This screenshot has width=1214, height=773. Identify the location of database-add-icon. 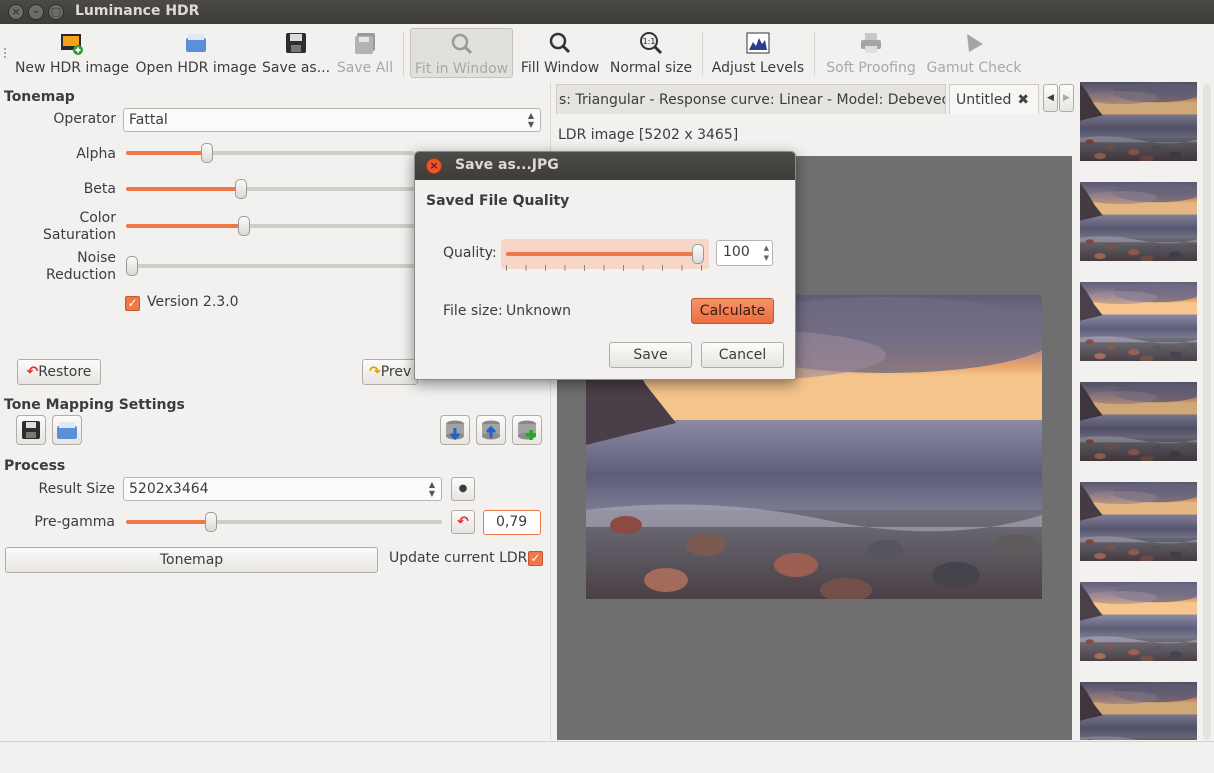
(527, 430).